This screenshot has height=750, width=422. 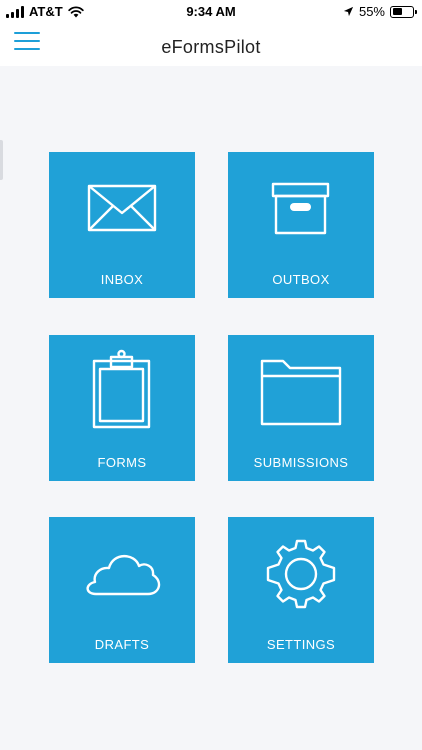 What do you see at coordinates (122, 462) in the screenshot?
I see `forms-label: FORMS` at bounding box center [122, 462].